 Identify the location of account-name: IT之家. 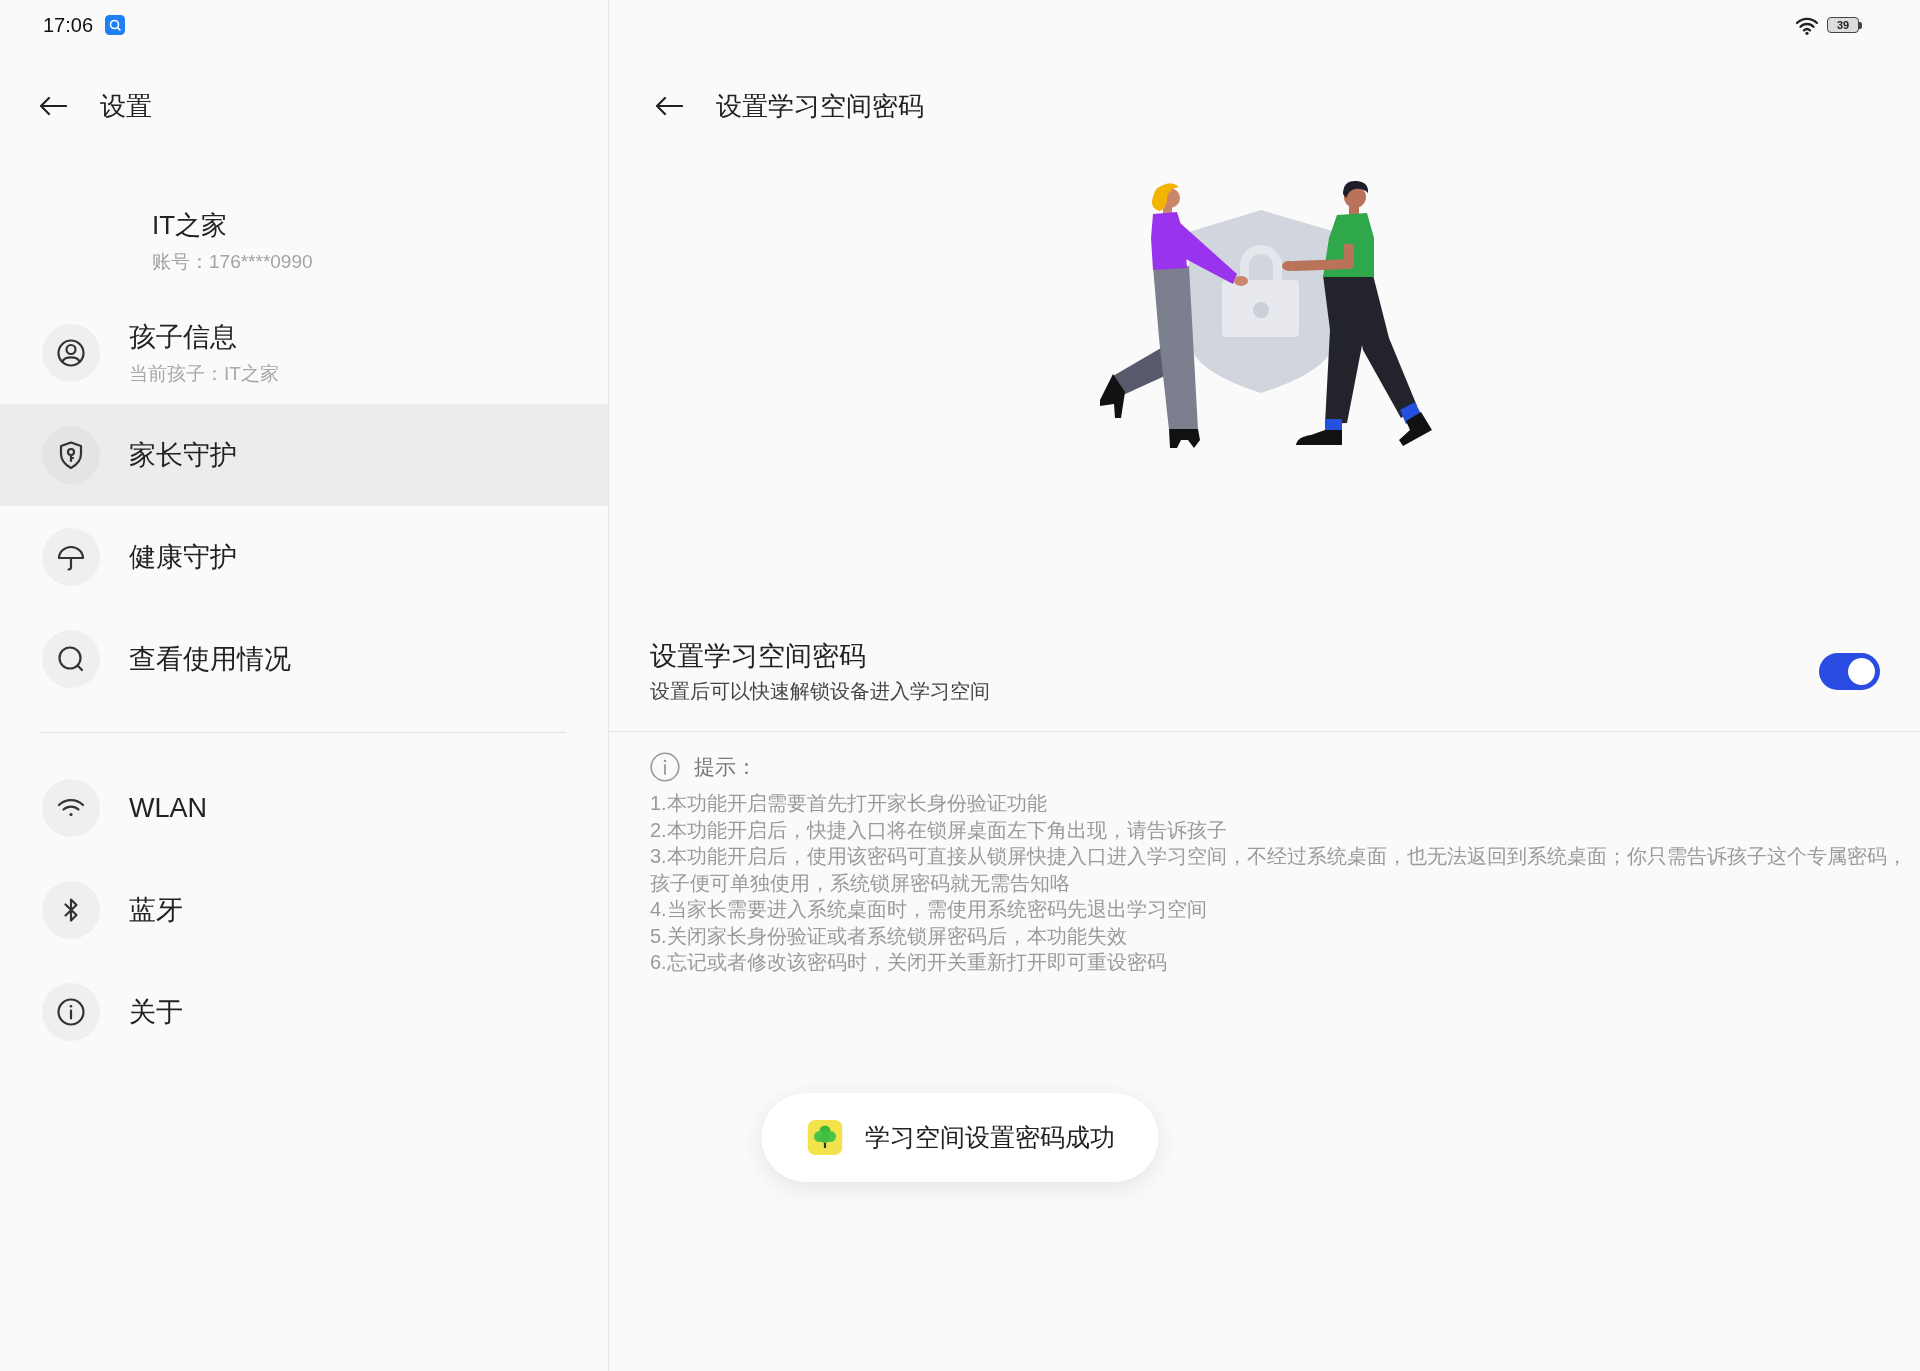
(190, 225).